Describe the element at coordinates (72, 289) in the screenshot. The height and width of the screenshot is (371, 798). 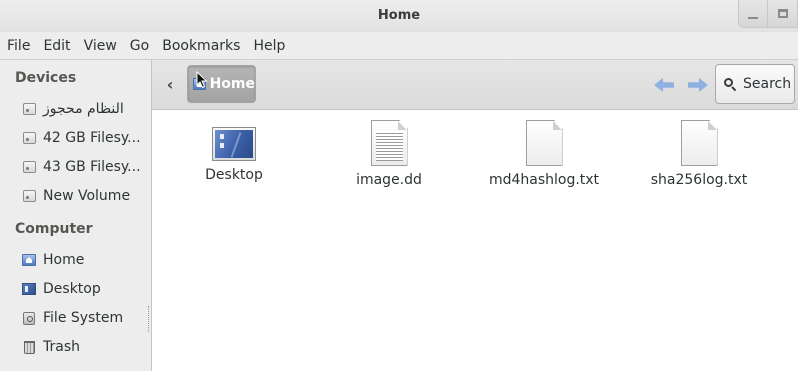
I see `sidebar-item-label: Desktop` at that location.